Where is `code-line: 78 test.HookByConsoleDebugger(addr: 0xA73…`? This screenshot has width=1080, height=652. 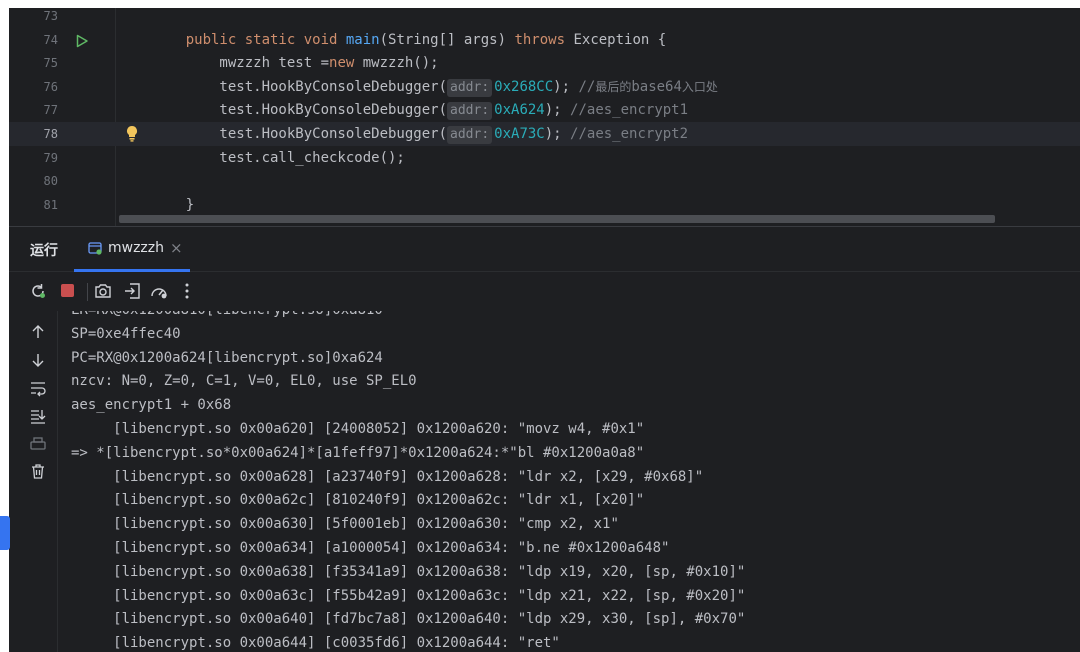
code-line: 78 test.HookByConsoleDebugger(addr: 0xA73… is located at coordinates (544, 134).